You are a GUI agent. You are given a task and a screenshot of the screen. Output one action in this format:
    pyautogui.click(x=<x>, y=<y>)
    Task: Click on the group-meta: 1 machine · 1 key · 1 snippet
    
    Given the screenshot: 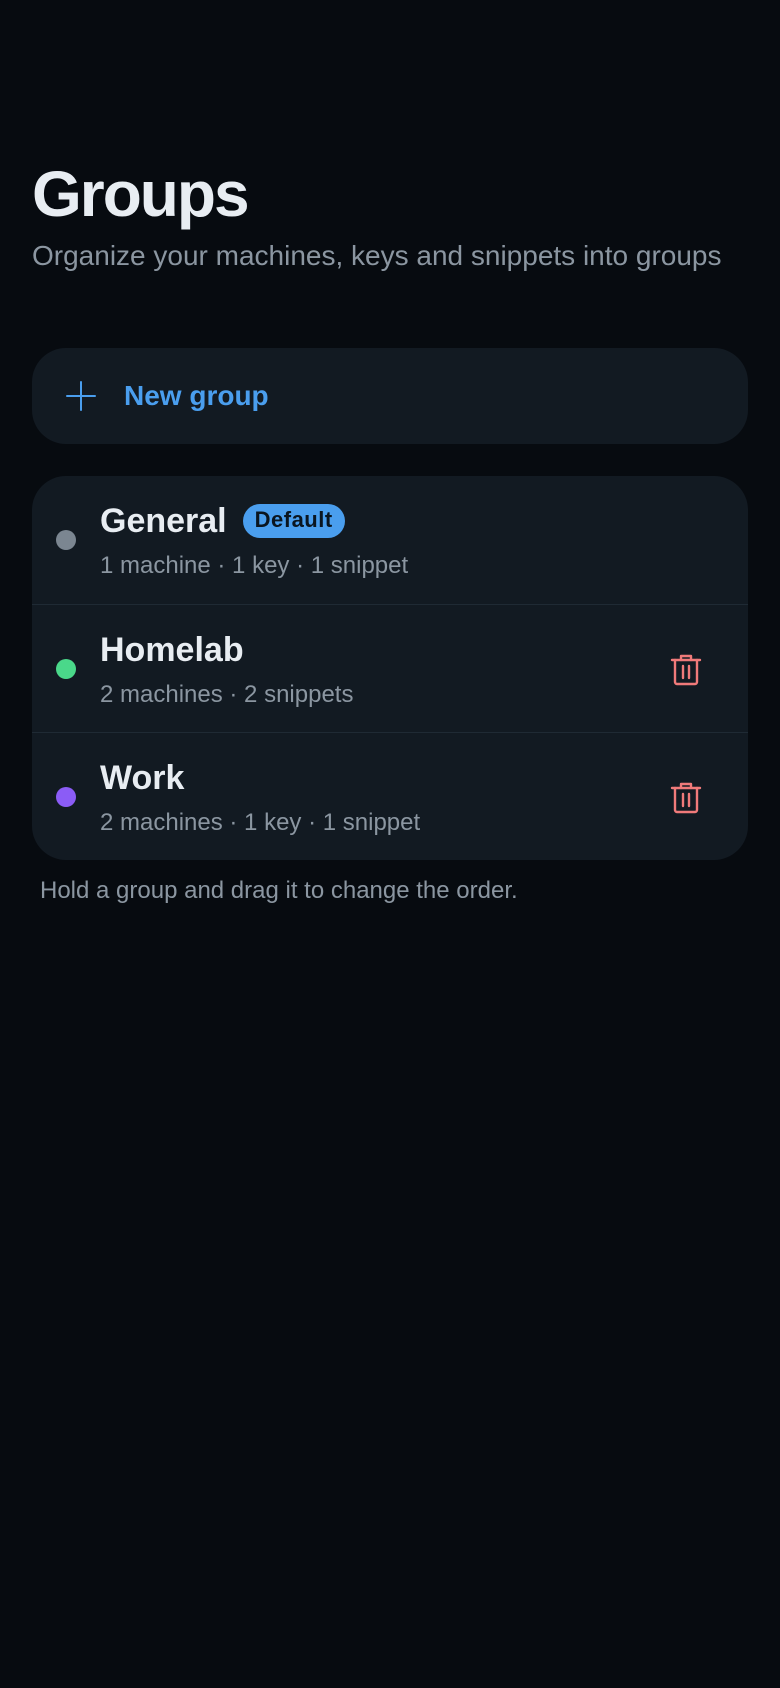 What is the action you would take?
    pyautogui.click(x=254, y=565)
    